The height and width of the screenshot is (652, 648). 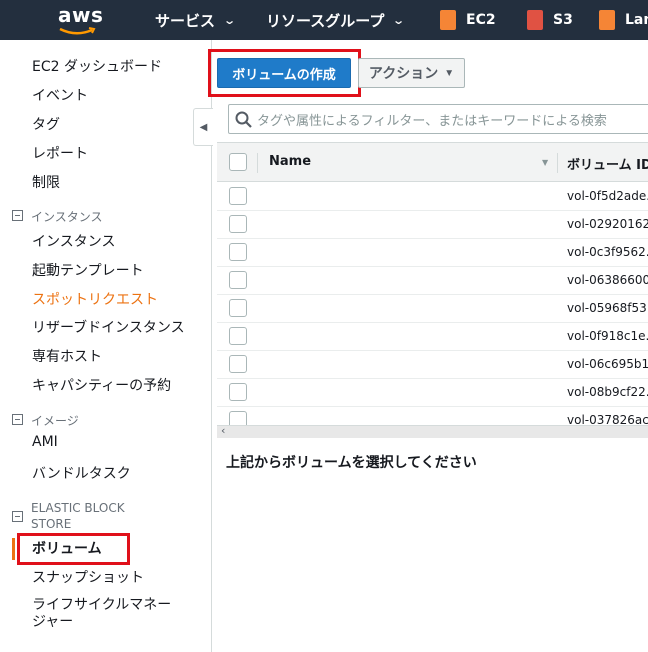 What do you see at coordinates (46, 124) in the screenshot?
I see `sidebar-item-tags: タグ` at bounding box center [46, 124].